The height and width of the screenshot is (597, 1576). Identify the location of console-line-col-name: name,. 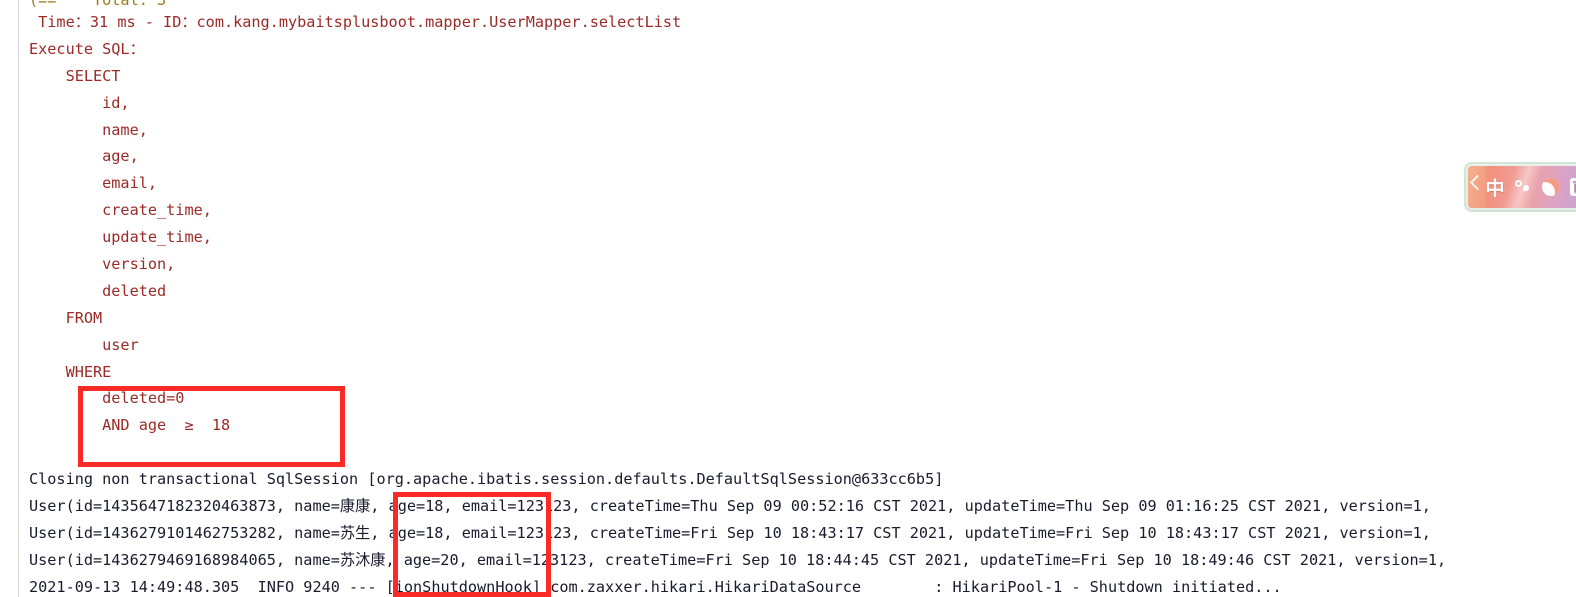
(88, 129).